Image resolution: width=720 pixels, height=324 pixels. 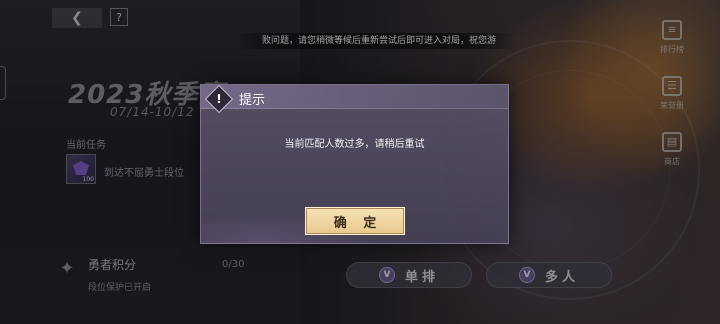 What do you see at coordinates (219, 99) in the screenshot?
I see `exclamation-icon: !` at bounding box center [219, 99].